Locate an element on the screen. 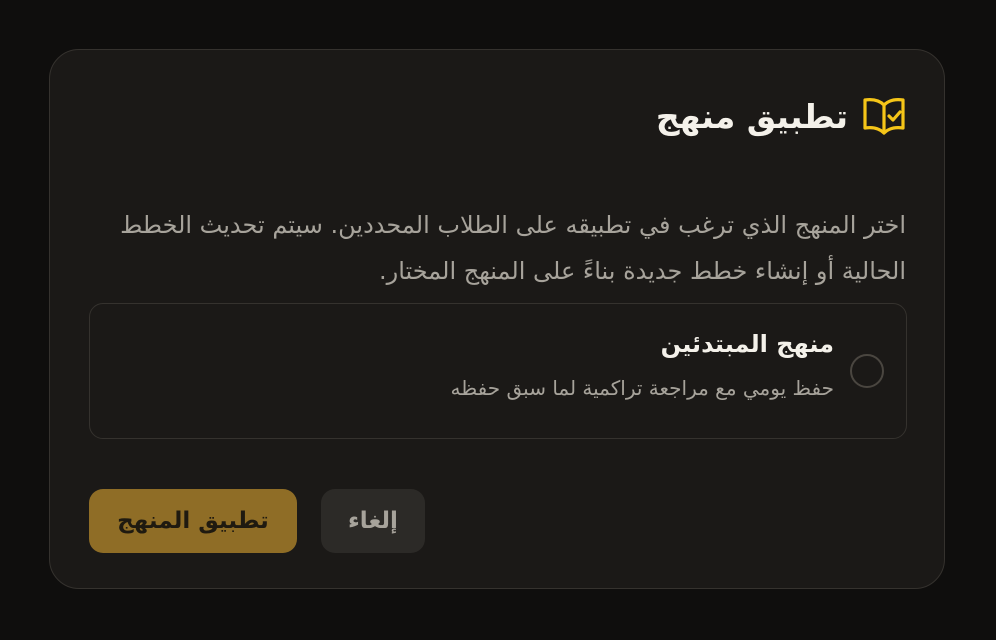 The width and height of the screenshot is (996, 640). curriculum-option-description: حفظ يومي مع مراجعة تراكمية لما سبق حفظه is located at coordinates (642, 388).